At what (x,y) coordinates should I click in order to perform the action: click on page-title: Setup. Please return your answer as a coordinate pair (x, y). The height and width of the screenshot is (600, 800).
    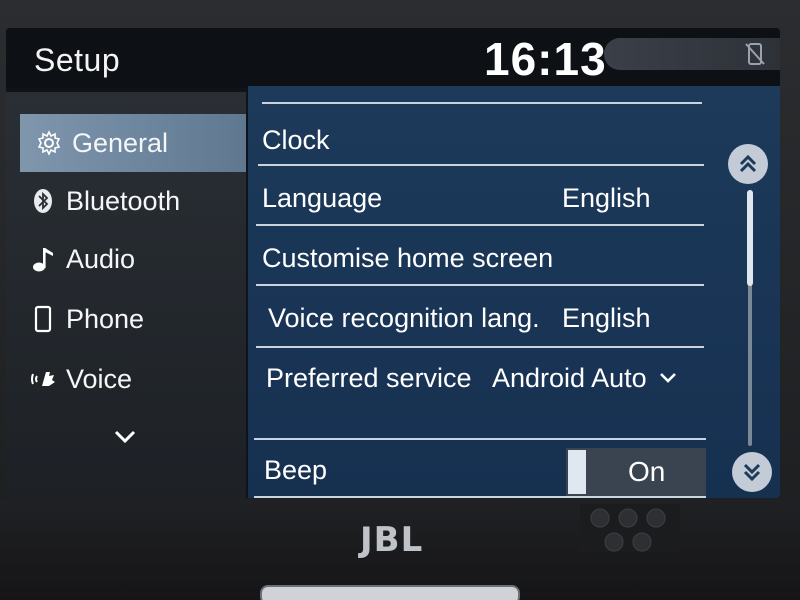
    Looking at the image, I should click on (77, 60).